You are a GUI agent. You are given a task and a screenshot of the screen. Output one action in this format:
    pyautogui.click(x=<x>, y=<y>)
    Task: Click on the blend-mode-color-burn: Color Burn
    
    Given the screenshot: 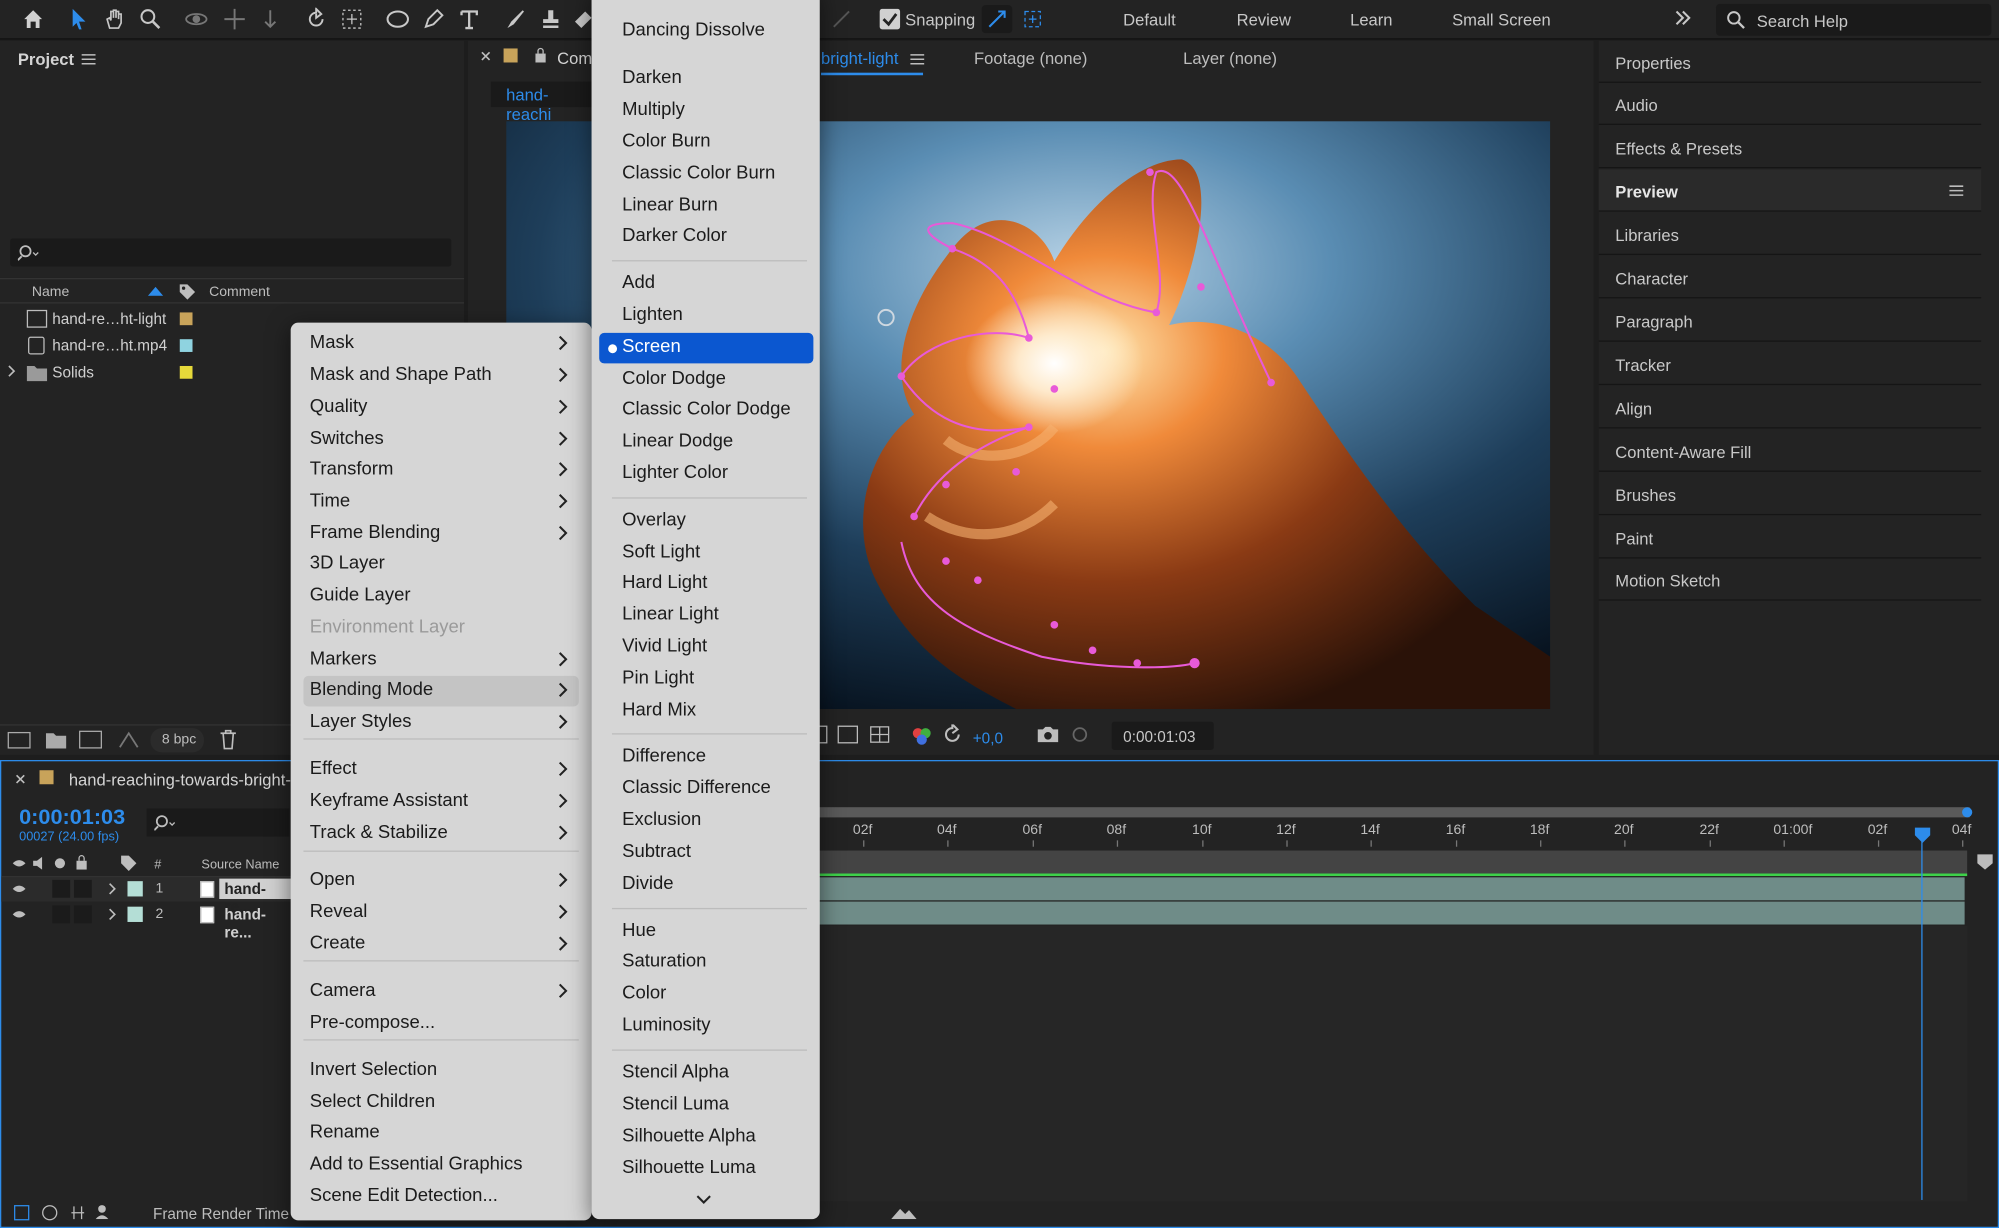 What is the action you would take?
    pyautogui.click(x=706, y=143)
    